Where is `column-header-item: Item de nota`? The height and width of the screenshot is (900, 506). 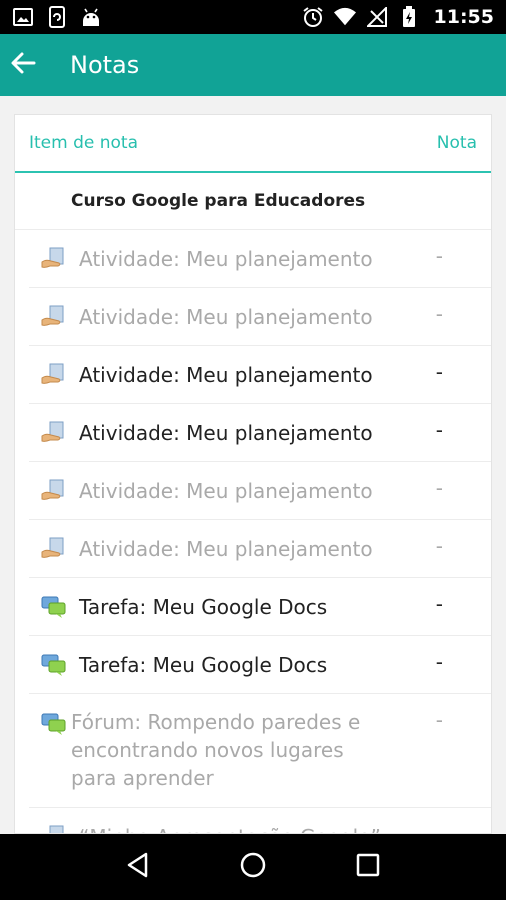 column-header-item: Item de nota is located at coordinates (84, 143).